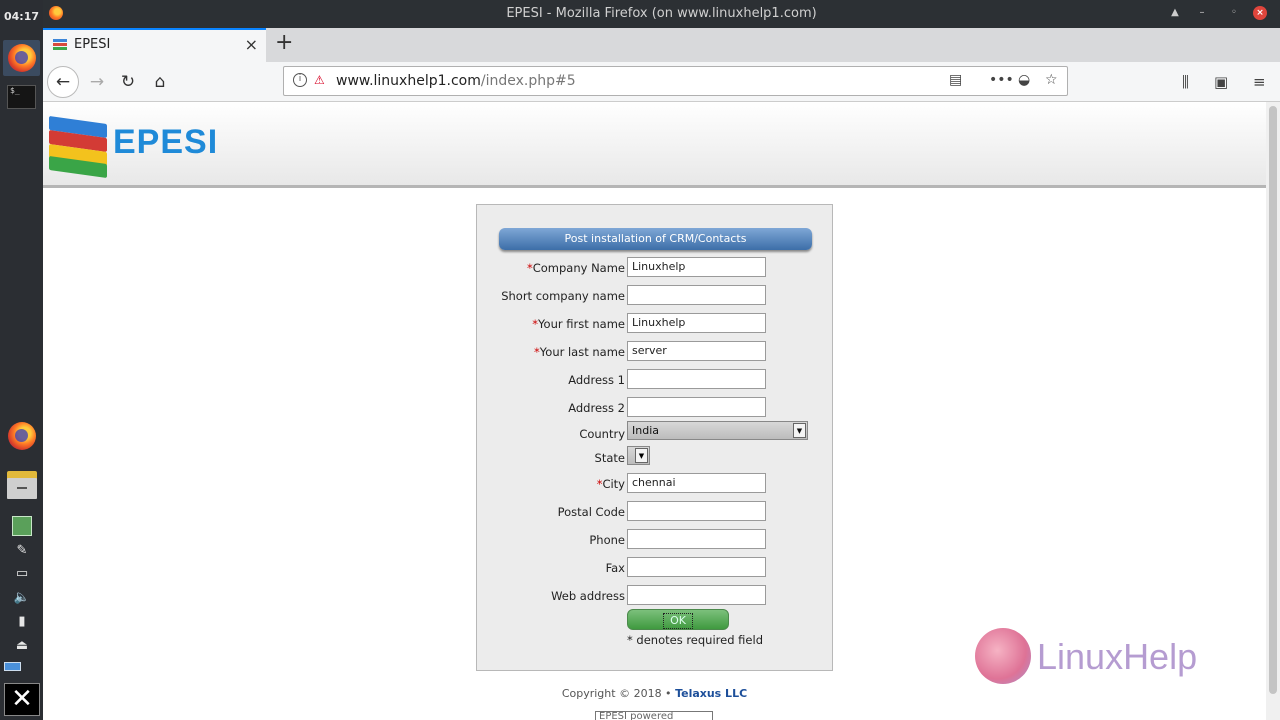 The height and width of the screenshot is (720, 1280). Describe the element at coordinates (616, 693) in the screenshot. I see `copyright-text: Copyright © 2018 •` at that location.